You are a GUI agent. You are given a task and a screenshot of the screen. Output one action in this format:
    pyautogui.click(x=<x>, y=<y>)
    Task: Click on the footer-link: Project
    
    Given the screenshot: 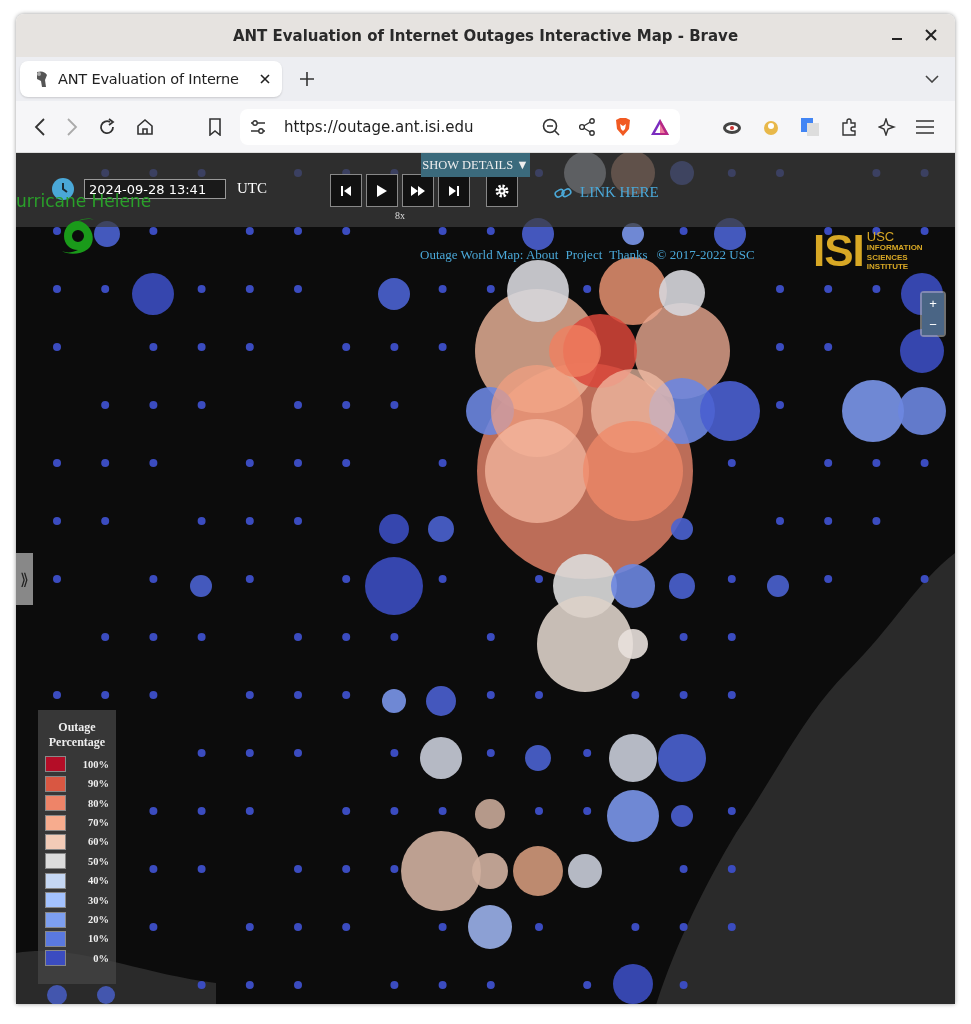 What is the action you would take?
    pyautogui.click(x=584, y=255)
    